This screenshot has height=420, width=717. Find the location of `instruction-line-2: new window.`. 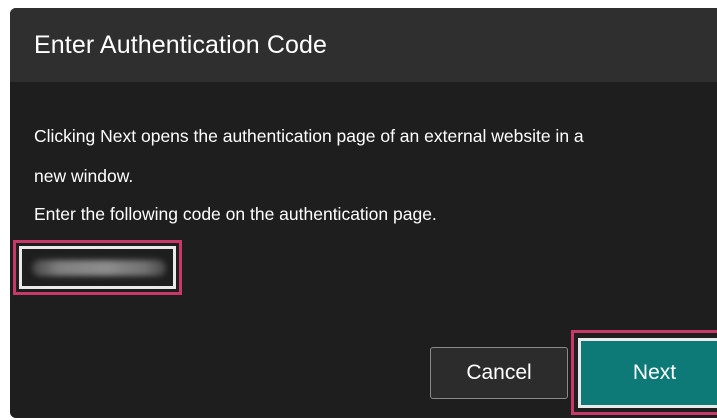

instruction-line-2: new window. is located at coordinates (84, 176).